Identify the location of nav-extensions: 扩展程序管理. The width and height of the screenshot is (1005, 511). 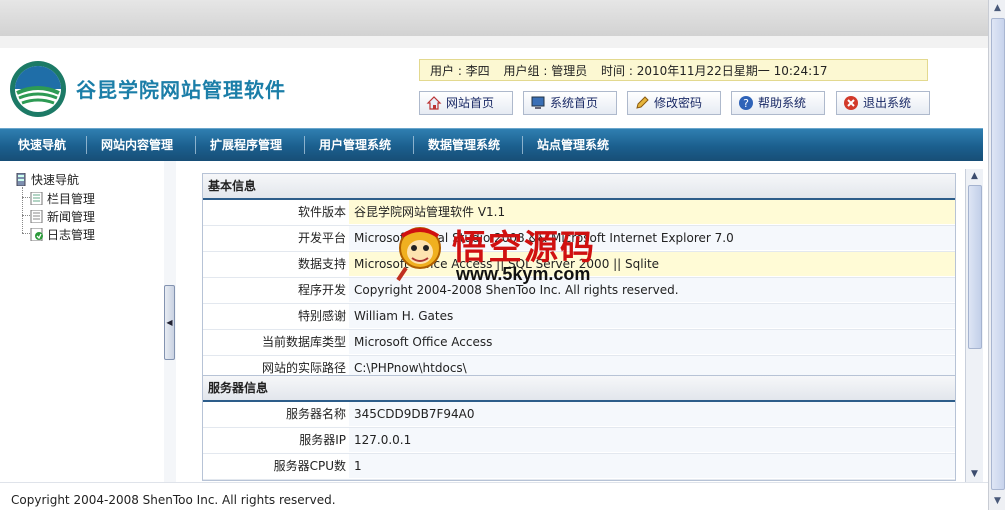
(246, 145).